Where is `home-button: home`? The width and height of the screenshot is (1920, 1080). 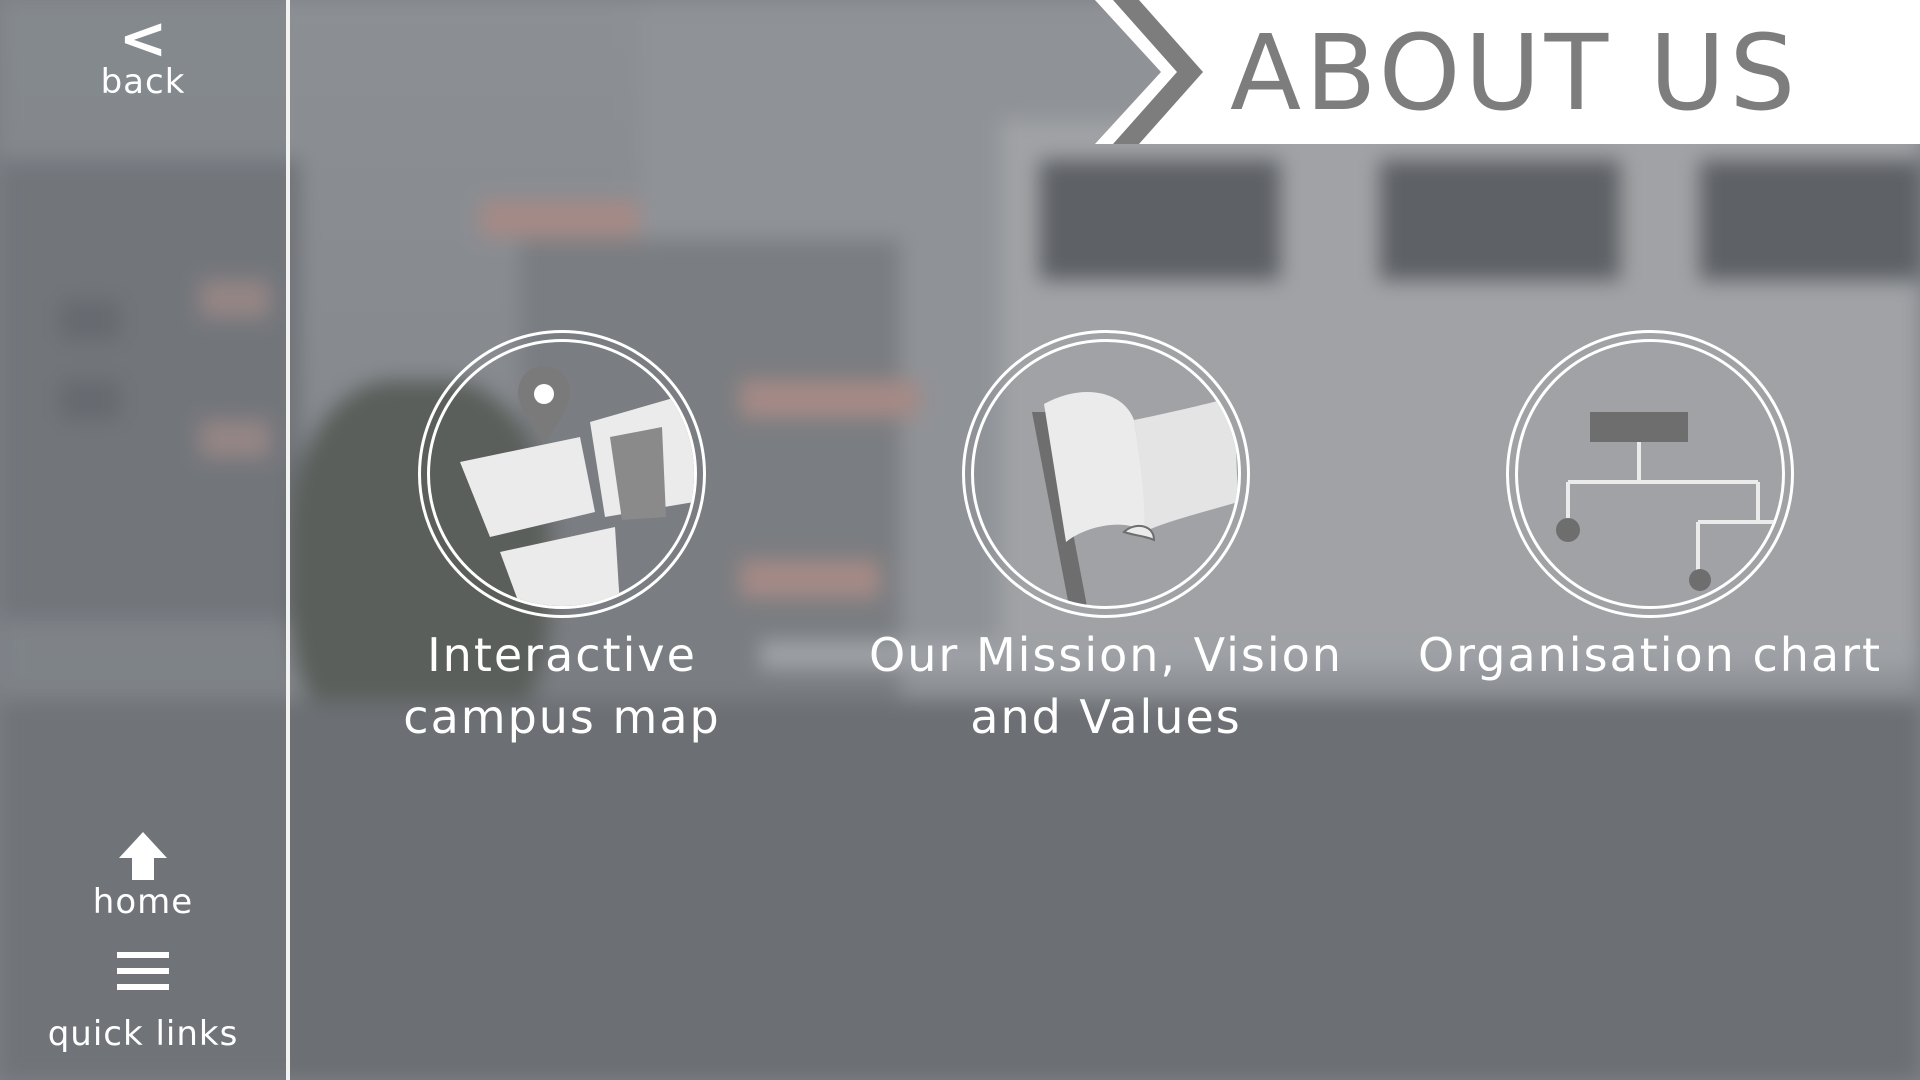 home-button: home is located at coordinates (143, 876).